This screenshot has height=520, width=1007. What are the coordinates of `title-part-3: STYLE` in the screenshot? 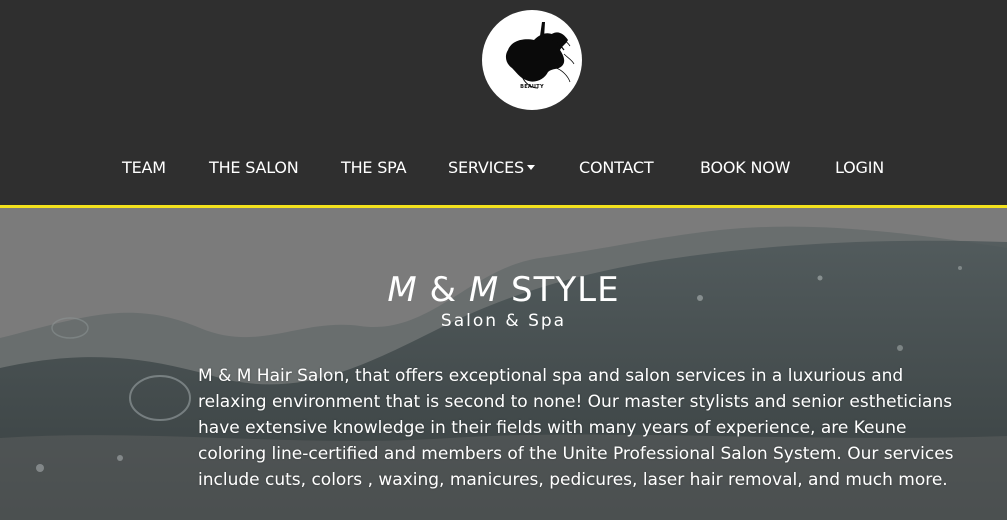 It's located at (559, 290).